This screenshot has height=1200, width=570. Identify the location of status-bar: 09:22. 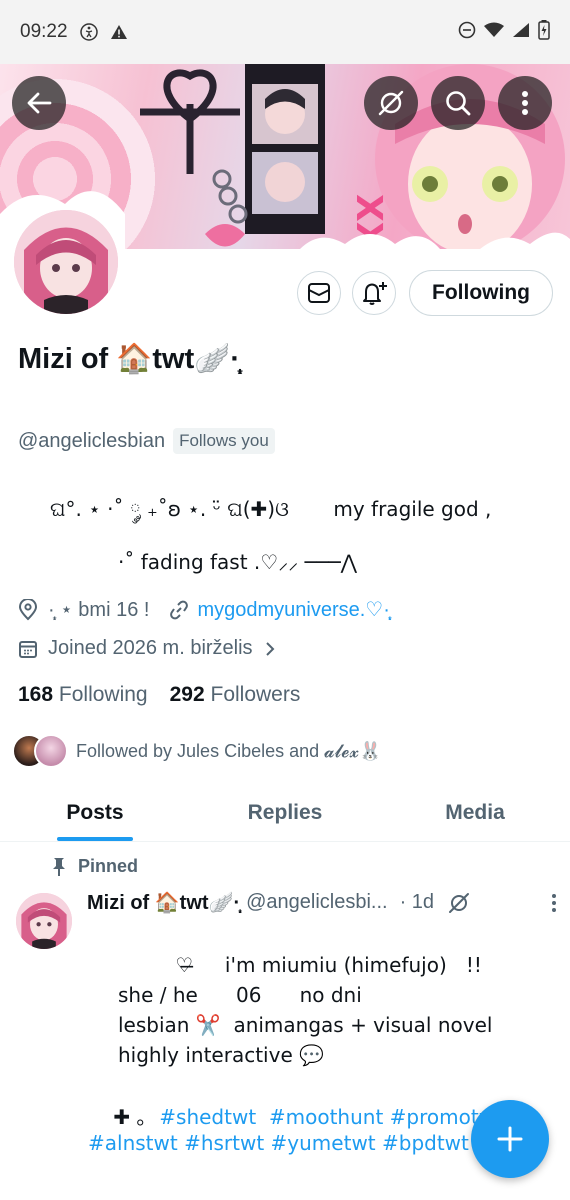
(285, 32).